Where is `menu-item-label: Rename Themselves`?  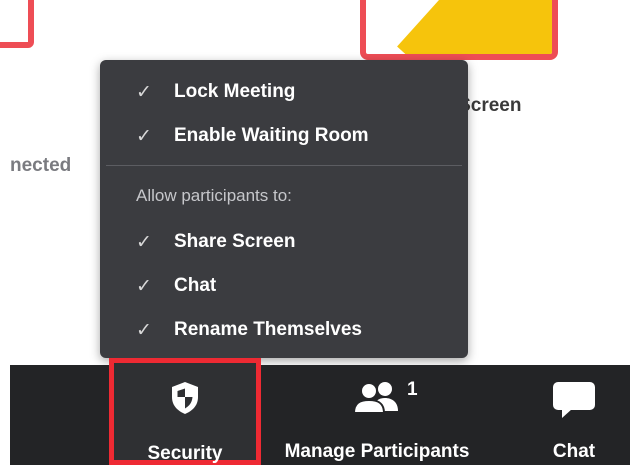
menu-item-label: Rename Themselves is located at coordinates (268, 329).